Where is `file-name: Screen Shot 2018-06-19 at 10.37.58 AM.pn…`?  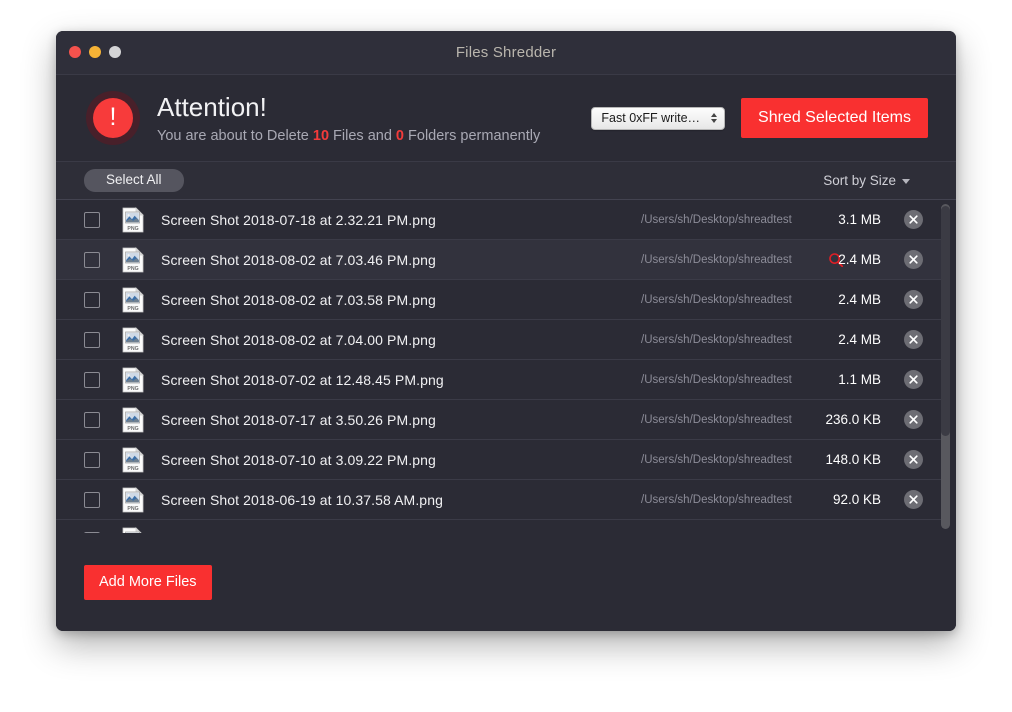
file-name: Screen Shot 2018-06-19 at 10.37.58 AM.pn… is located at coordinates (302, 499).